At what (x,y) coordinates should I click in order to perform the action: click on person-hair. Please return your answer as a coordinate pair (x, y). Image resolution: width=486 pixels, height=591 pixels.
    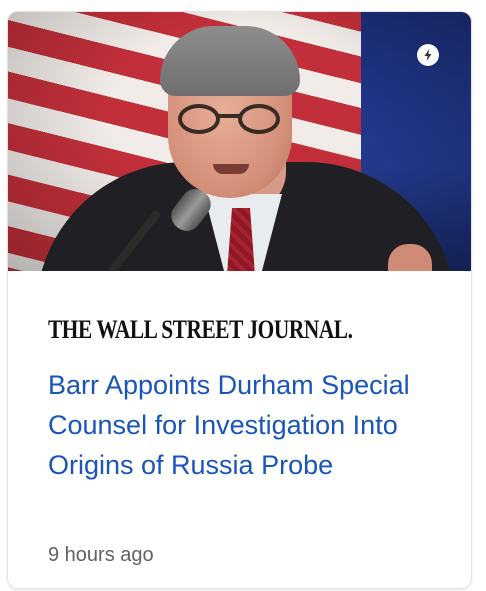
    Looking at the image, I should click on (230, 61).